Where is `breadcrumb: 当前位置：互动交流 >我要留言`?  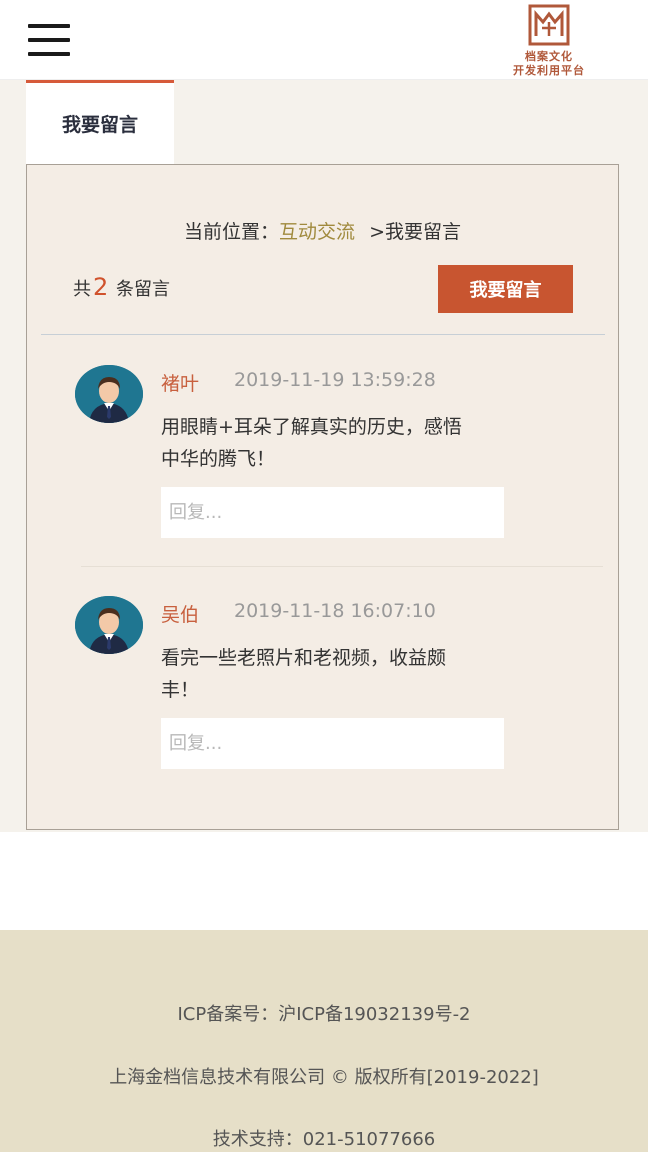 breadcrumb: 当前位置：互动交流 >我要留言 is located at coordinates (322, 230).